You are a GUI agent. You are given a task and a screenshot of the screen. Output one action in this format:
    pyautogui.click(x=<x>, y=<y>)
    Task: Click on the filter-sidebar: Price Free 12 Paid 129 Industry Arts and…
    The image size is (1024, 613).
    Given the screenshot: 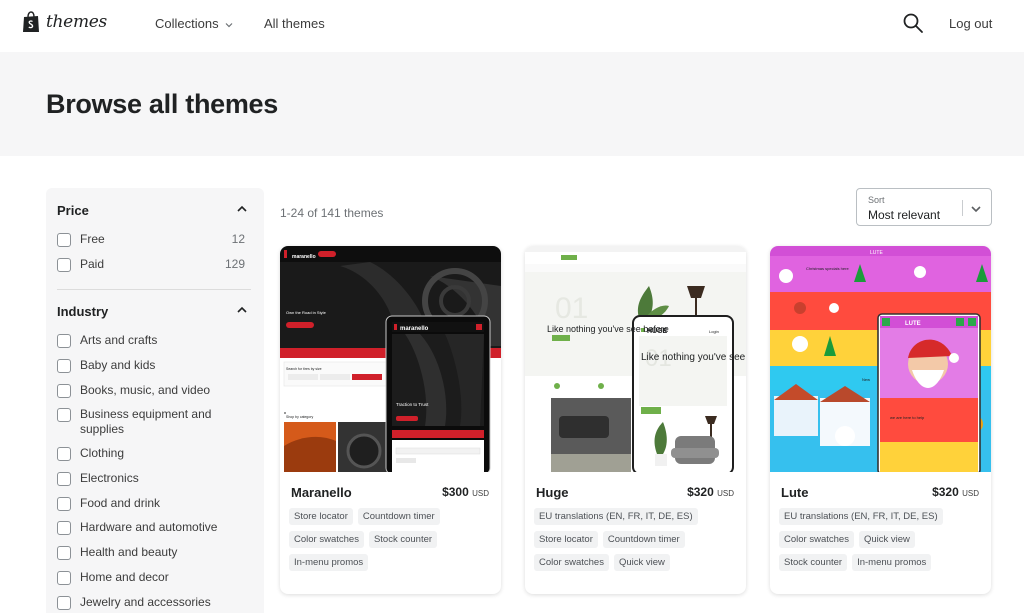 What is the action you would take?
    pyautogui.click(x=155, y=400)
    